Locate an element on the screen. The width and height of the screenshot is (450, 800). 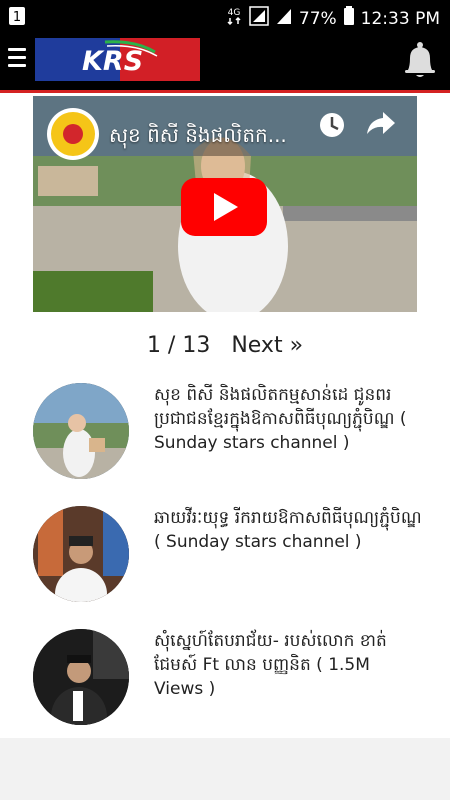
signal-strength-icon is located at coordinates (284, 18).